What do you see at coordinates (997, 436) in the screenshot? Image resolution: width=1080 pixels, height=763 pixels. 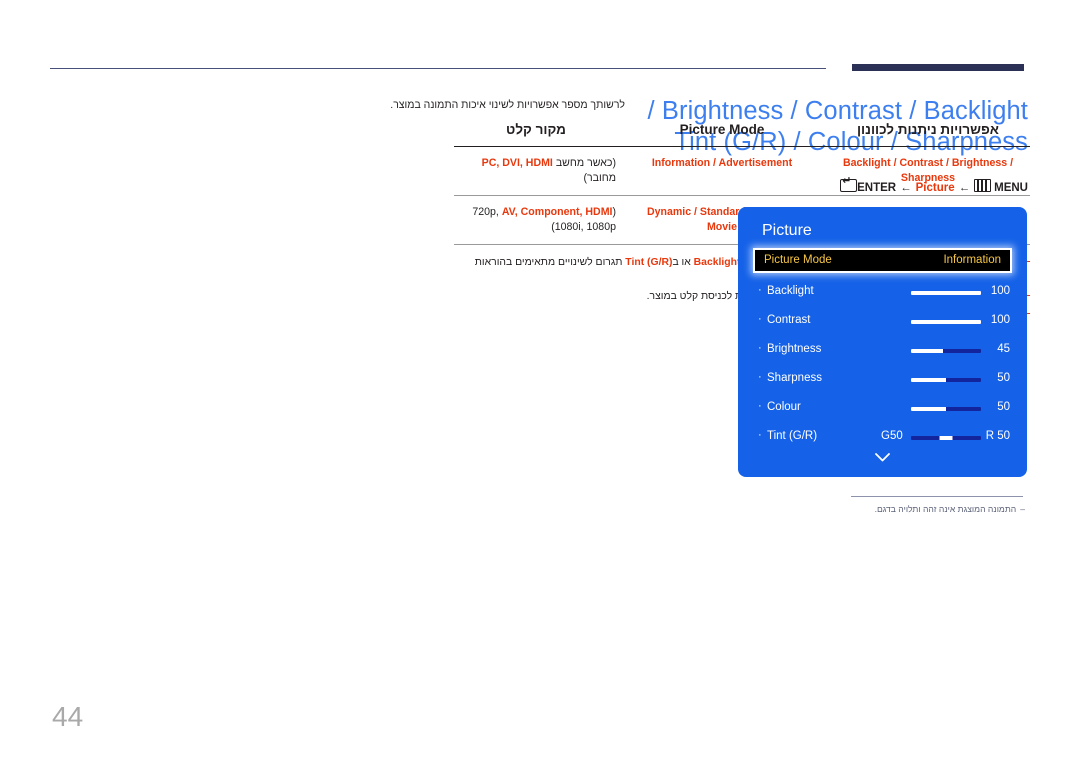 I see `osd-item-value: R 50` at bounding box center [997, 436].